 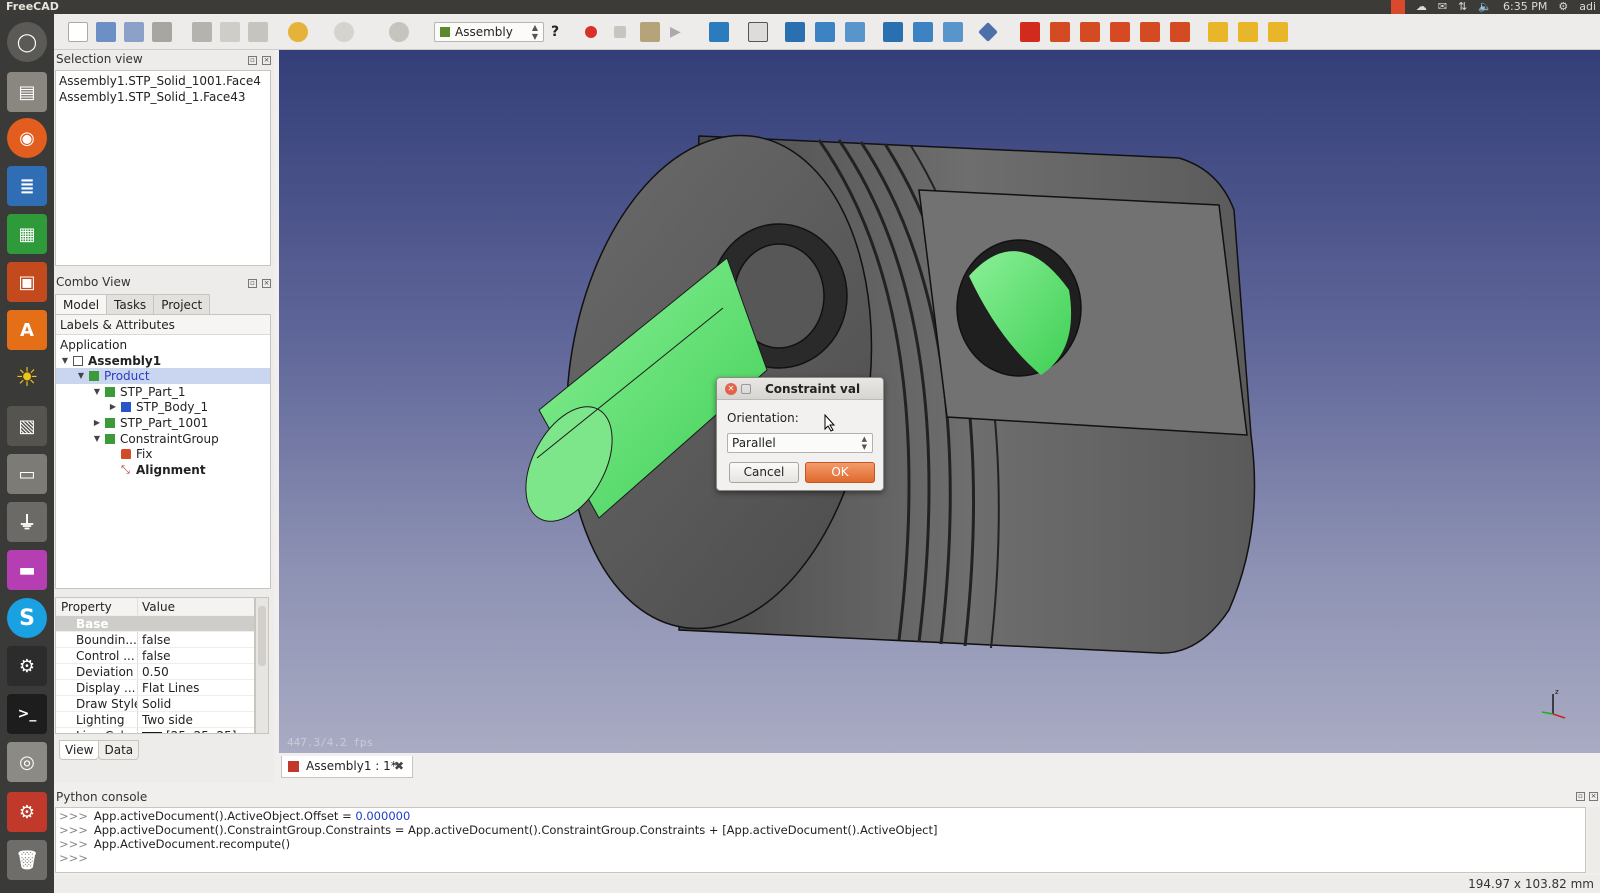 What do you see at coordinates (78, 32) in the screenshot?
I see `new-icon` at bounding box center [78, 32].